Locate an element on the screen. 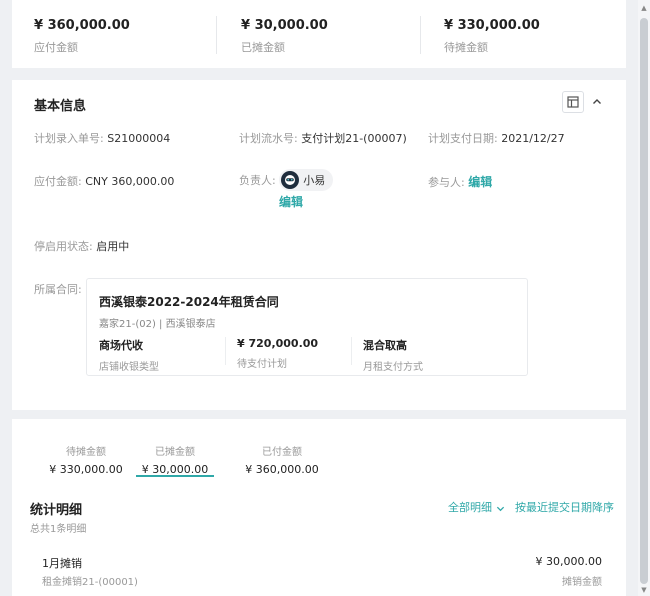 This screenshot has width=650, height=596. chevron-up-icon is located at coordinates (597, 101).